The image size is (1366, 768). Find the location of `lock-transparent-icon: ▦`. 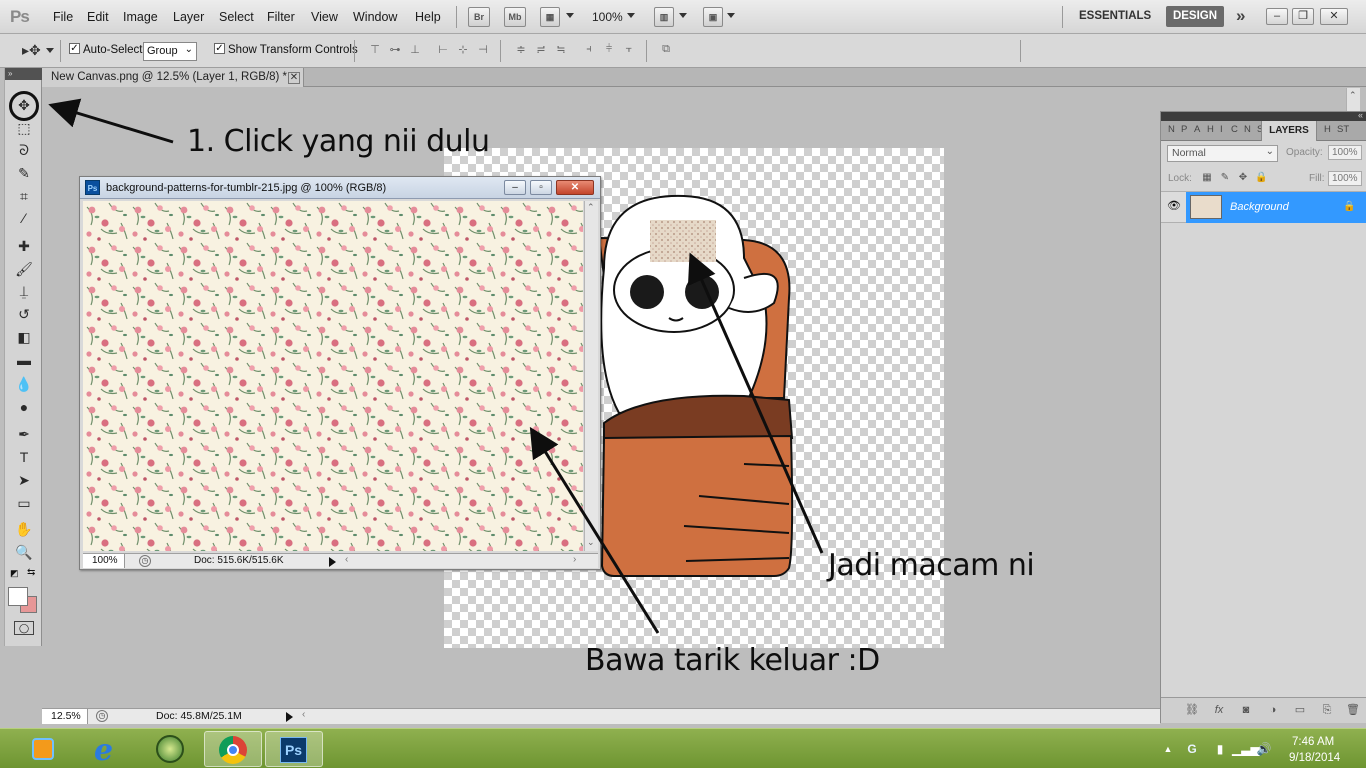

lock-transparent-icon: ▦ is located at coordinates (1207, 178).